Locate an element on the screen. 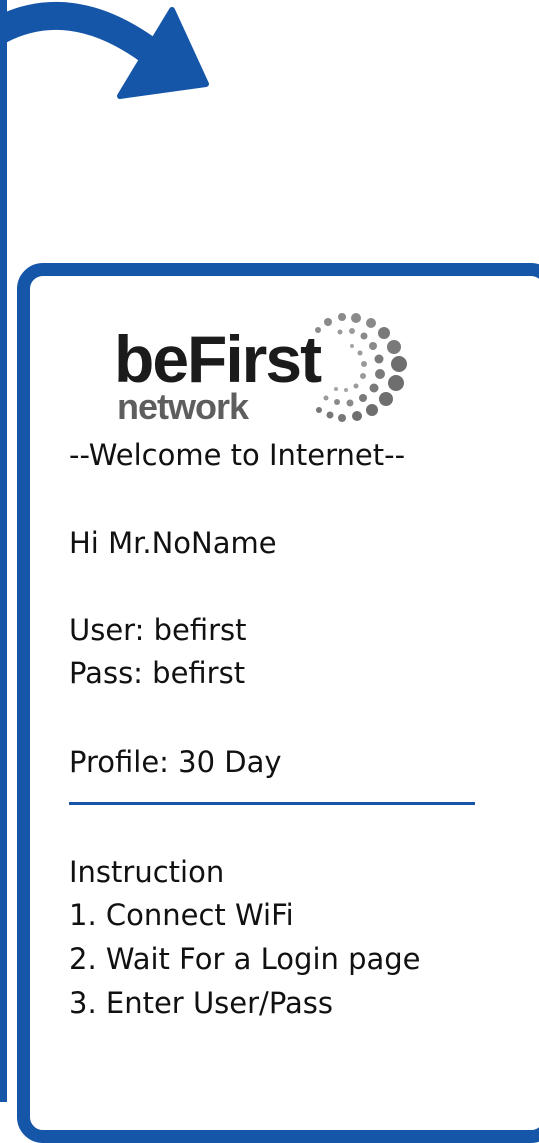 The width and height of the screenshot is (539, 1143). password-text: Pass: befirst is located at coordinates (157, 673).